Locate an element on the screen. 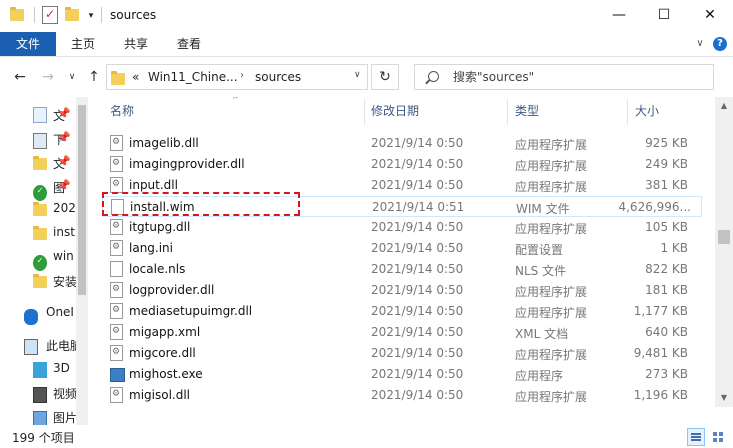  tab-home: 主页 is located at coordinates (83, 44).